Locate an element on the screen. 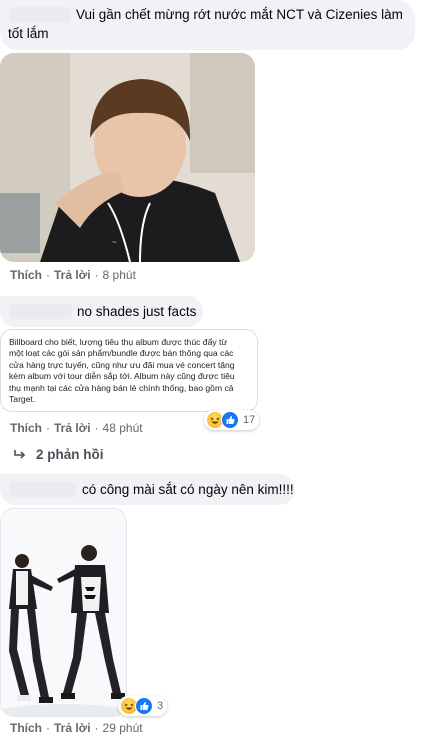  comment-time: 8 phút is located at coordinates (119, 275).